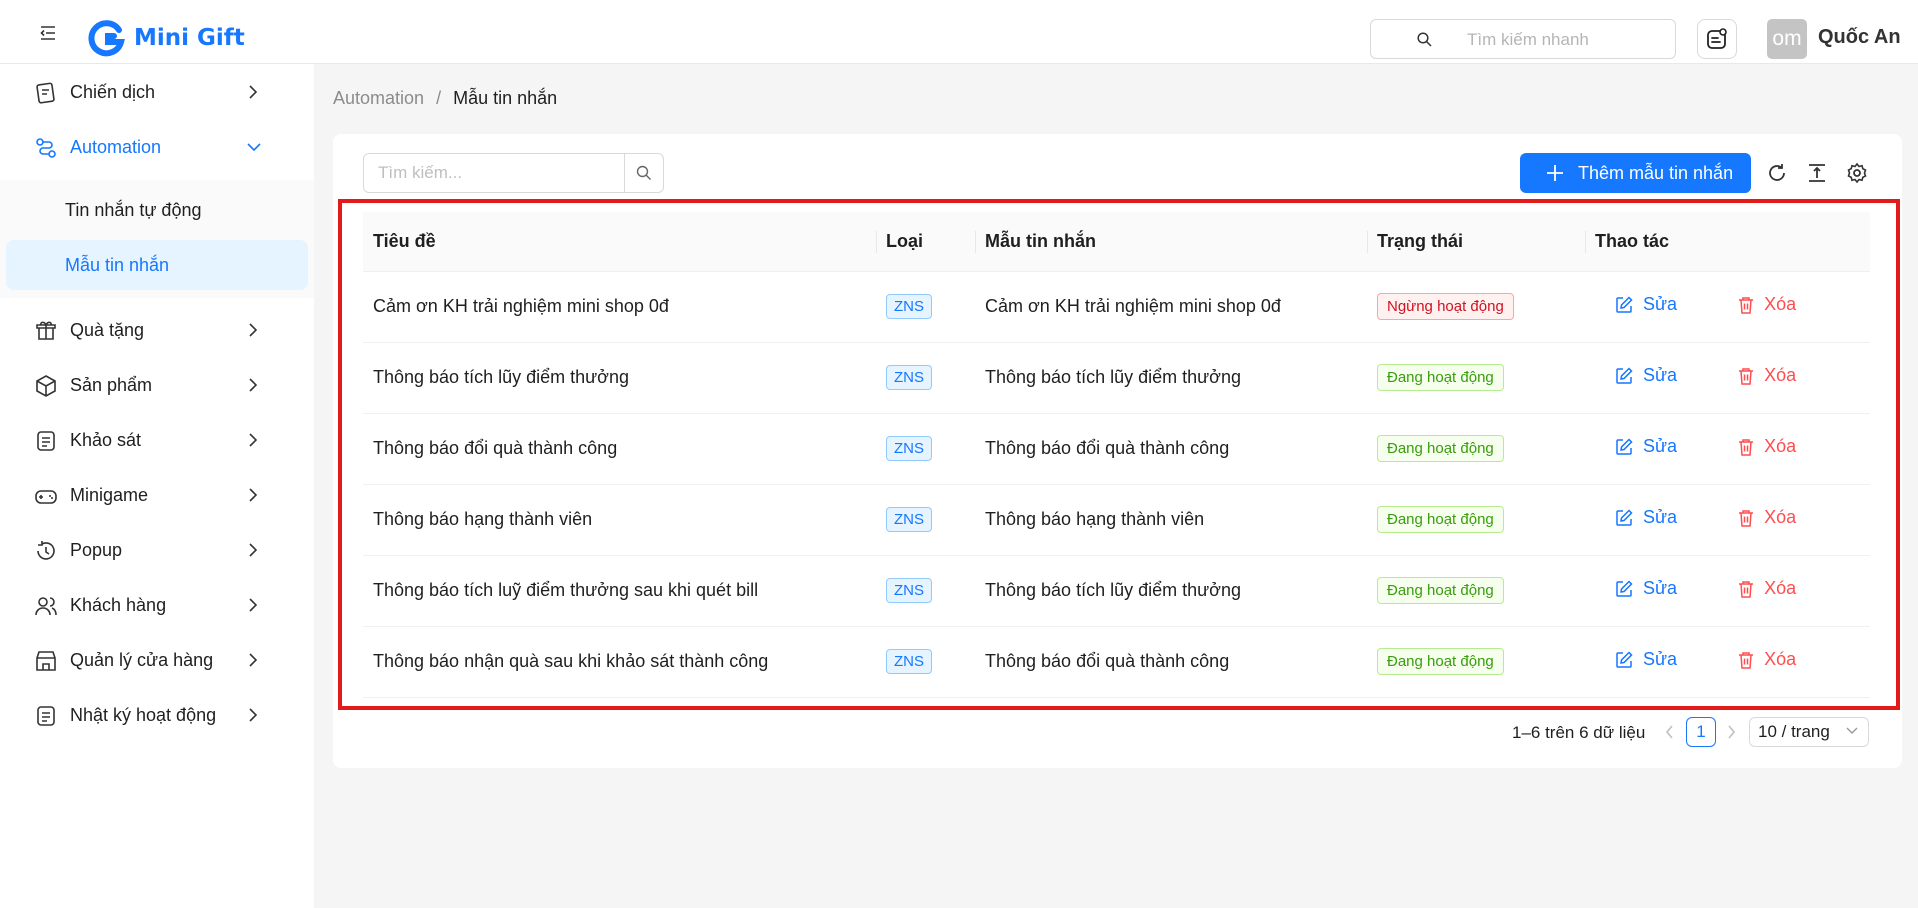  Describe the element at coordinates (109, 494) in the screenshot. I see `sidebar-item-label: Minigame` at that location.